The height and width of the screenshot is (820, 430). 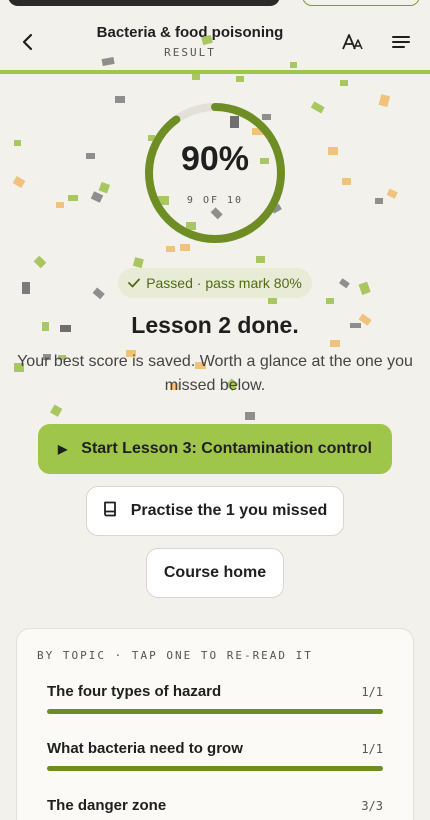 I want to click on play-icon: ▶, so click(x=63, y=449).